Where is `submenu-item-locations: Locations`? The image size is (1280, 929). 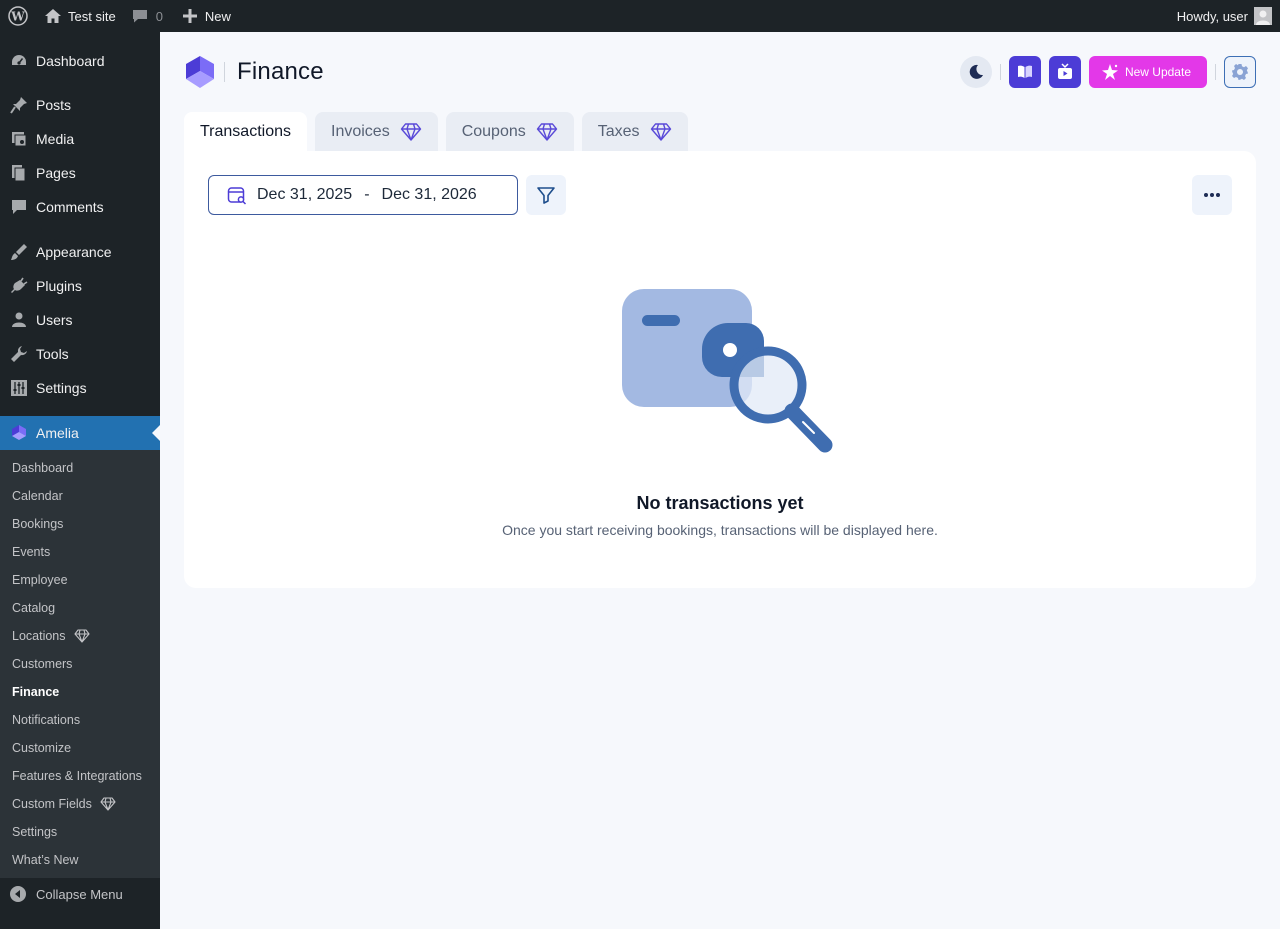 submenu-item-locations: Locations is located at coordinates (80, 636).